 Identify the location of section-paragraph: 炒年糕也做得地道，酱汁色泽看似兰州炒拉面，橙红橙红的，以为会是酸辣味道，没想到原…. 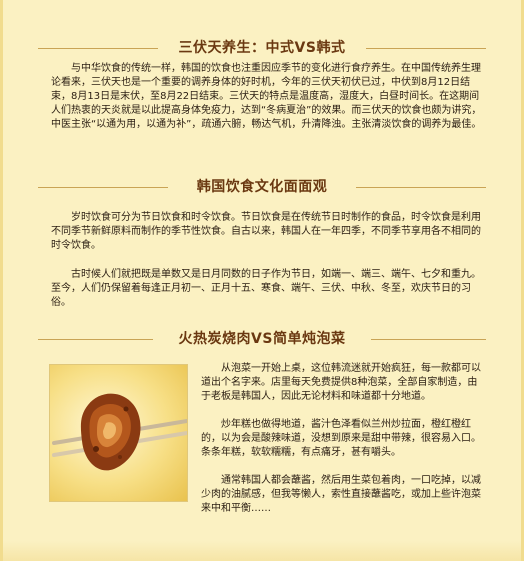
(341, 438).